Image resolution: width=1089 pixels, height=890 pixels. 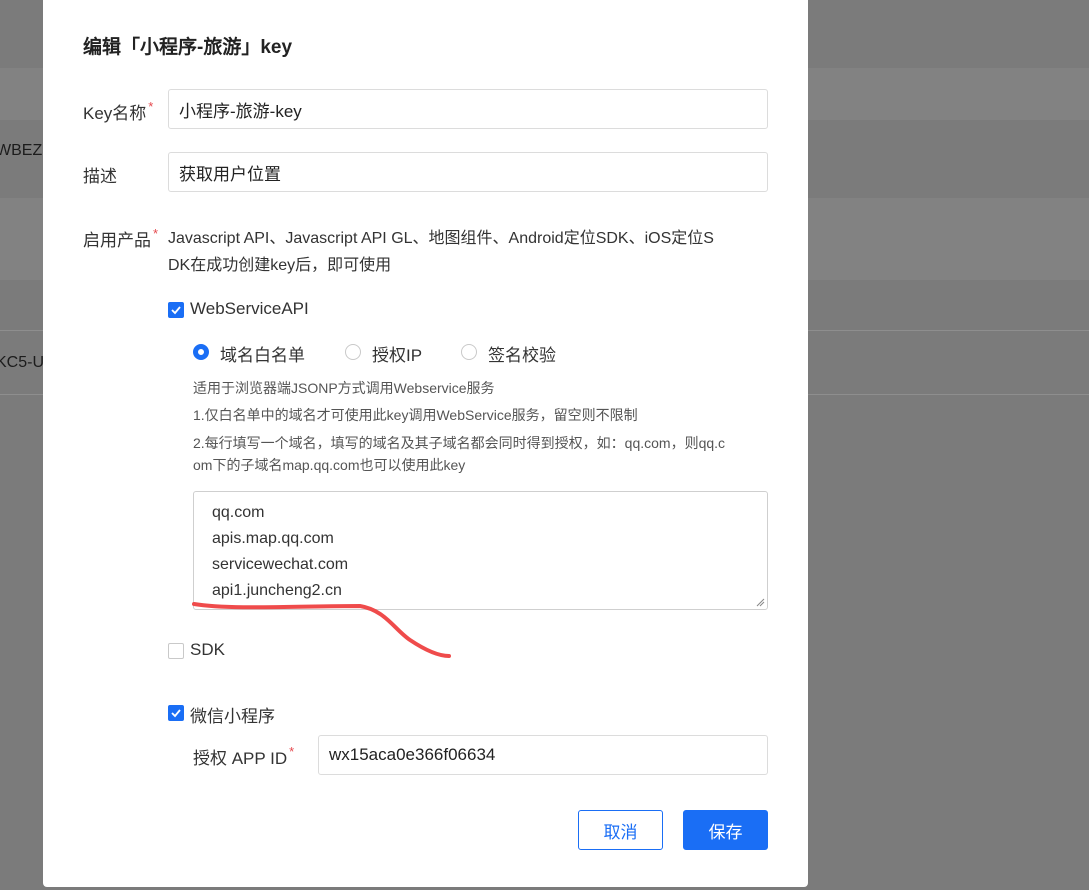 What do you see at coordinates (240, 111) in the screenshot?
I see `key-name-value: 小程序-旅游-key` at bounding box center [240, 111].